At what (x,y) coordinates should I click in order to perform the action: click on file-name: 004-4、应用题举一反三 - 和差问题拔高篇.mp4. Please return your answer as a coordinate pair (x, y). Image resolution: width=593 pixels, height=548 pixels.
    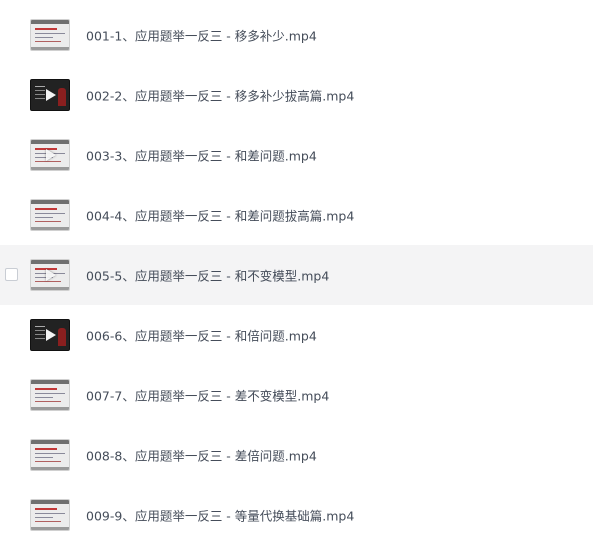
    Looking at the image, I should click on (220, 215).